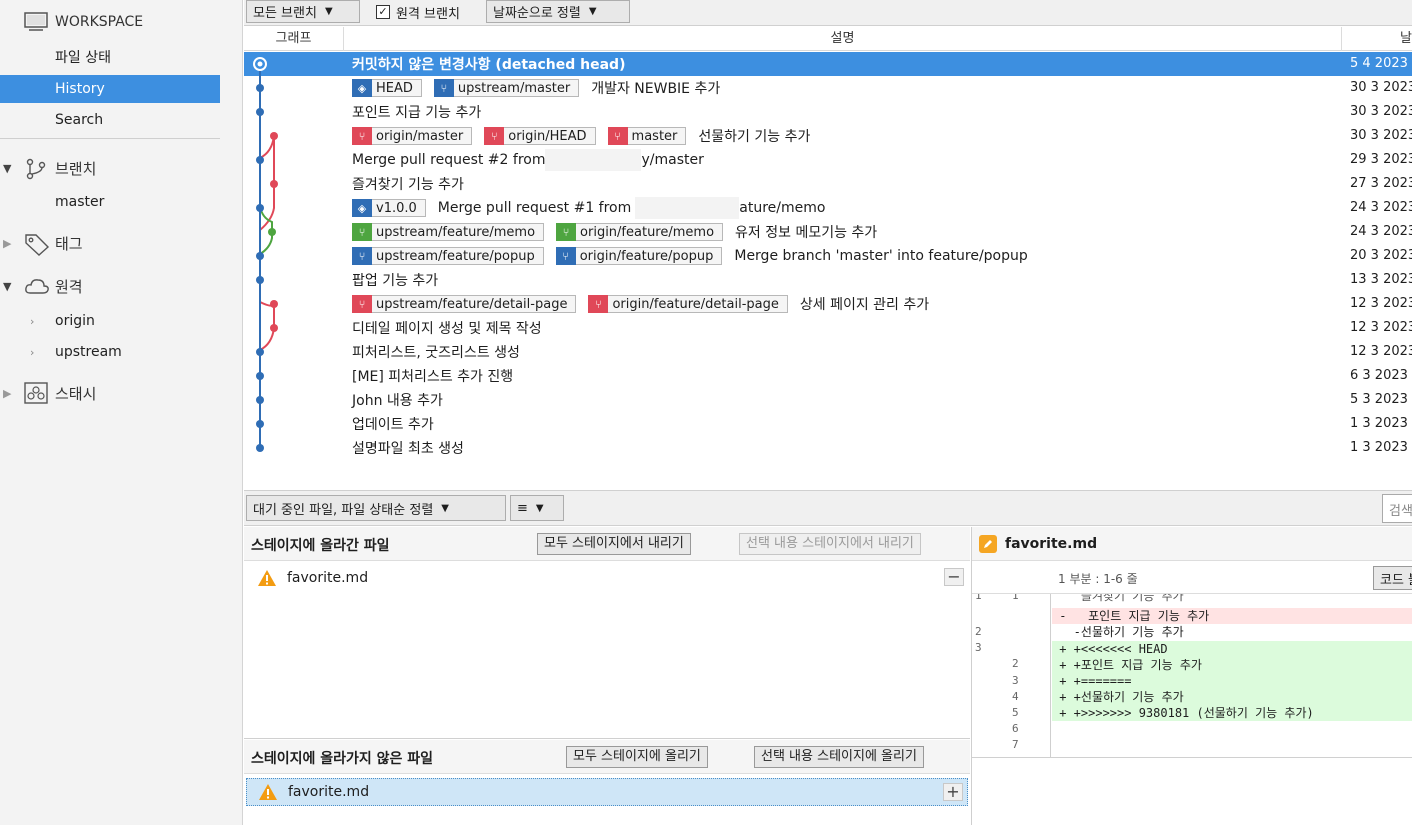 Image resolution: width=1412 pixels, height=825 pixels. Describe the element at coordinates (1192, 712) in the screenshot. I see `diff-line-added: 6 + +선물하기 기능 추가` at that location.